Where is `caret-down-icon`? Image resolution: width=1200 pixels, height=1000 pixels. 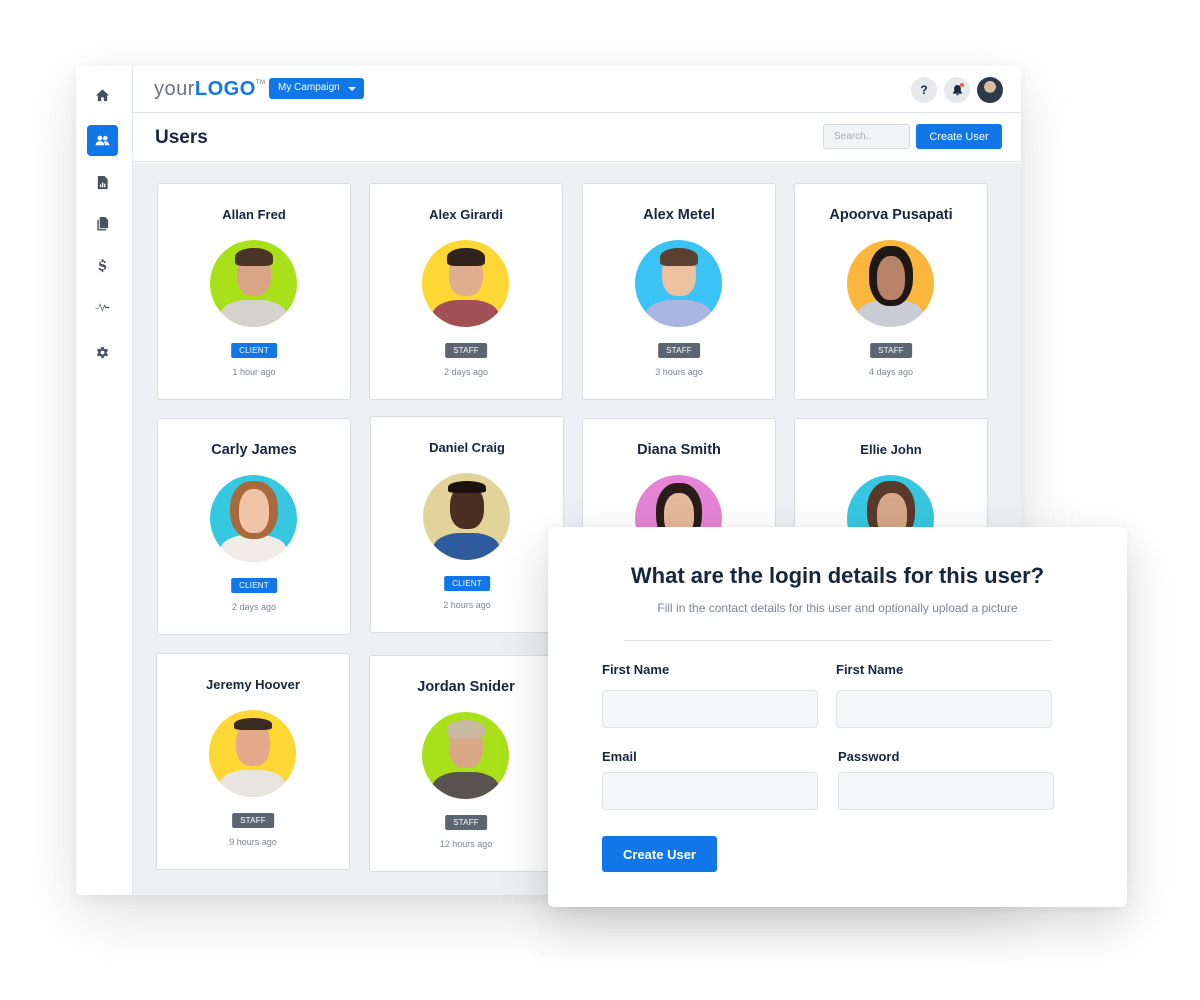 caret-down-icon is located at coordinates (352, 89).